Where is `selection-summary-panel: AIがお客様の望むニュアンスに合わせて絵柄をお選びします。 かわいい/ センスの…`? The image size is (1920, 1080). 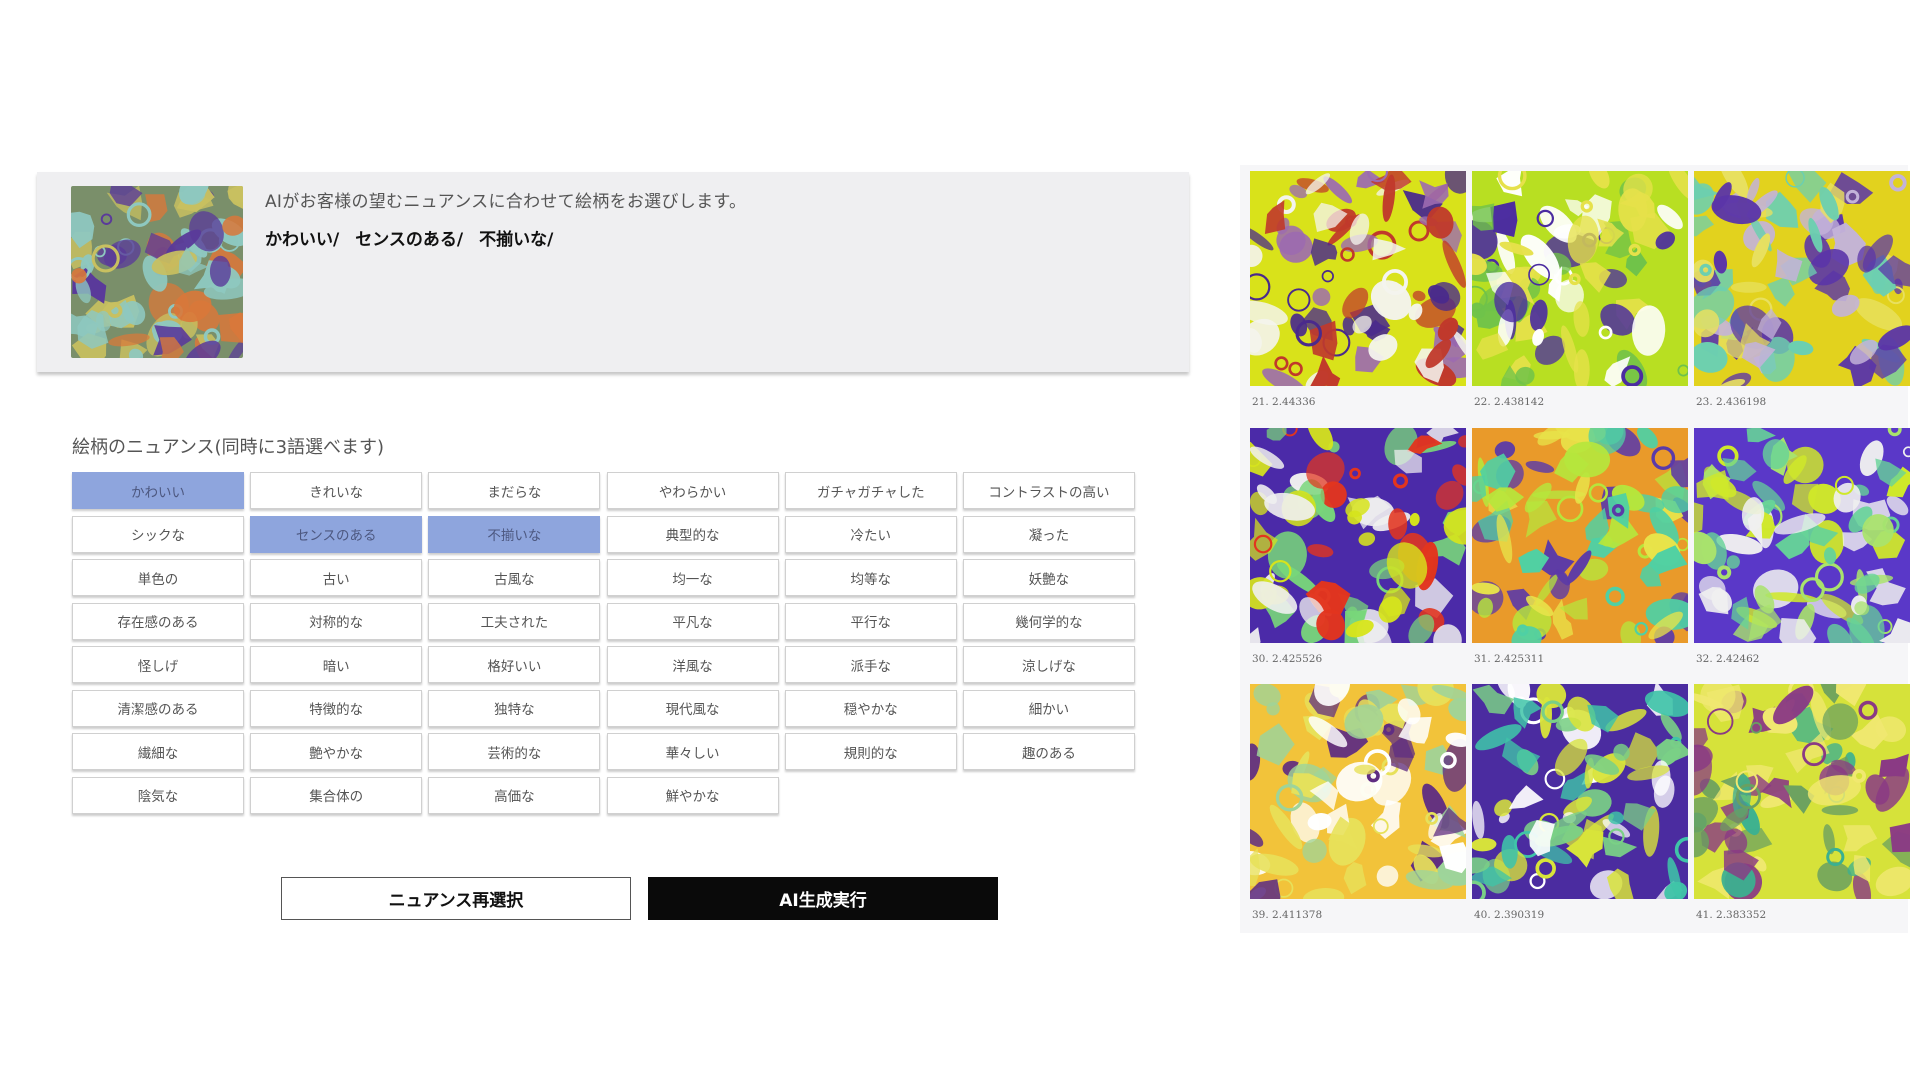
selection-summary-panel: AIがお客様の望むニュアンスに合わせて絵柄をお選びします。 かわいい/ センスの… is located at coordinates (613, 272).